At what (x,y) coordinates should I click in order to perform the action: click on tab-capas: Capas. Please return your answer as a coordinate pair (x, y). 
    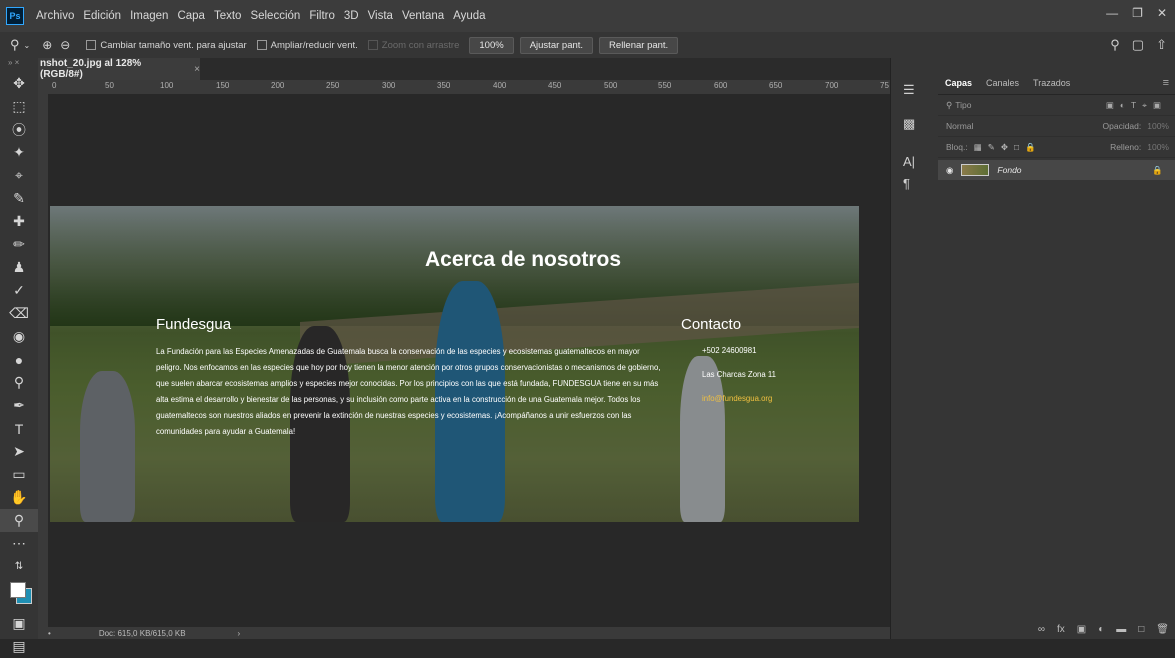
    Looking at the image, I should click on (958, 83).